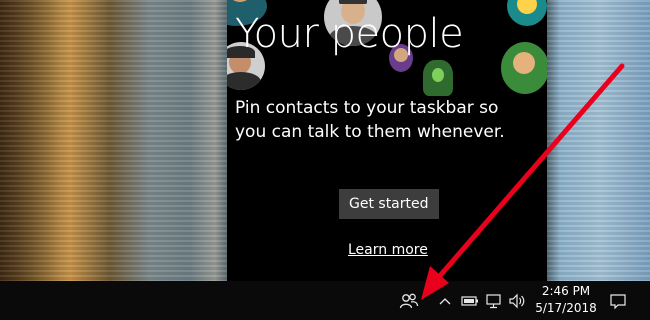 The height and width of the screenshot is (320, 650). Describe the element at coordinates (566, 291) in the screenshot. I see `clock-time: 2:46 PM` at that location.